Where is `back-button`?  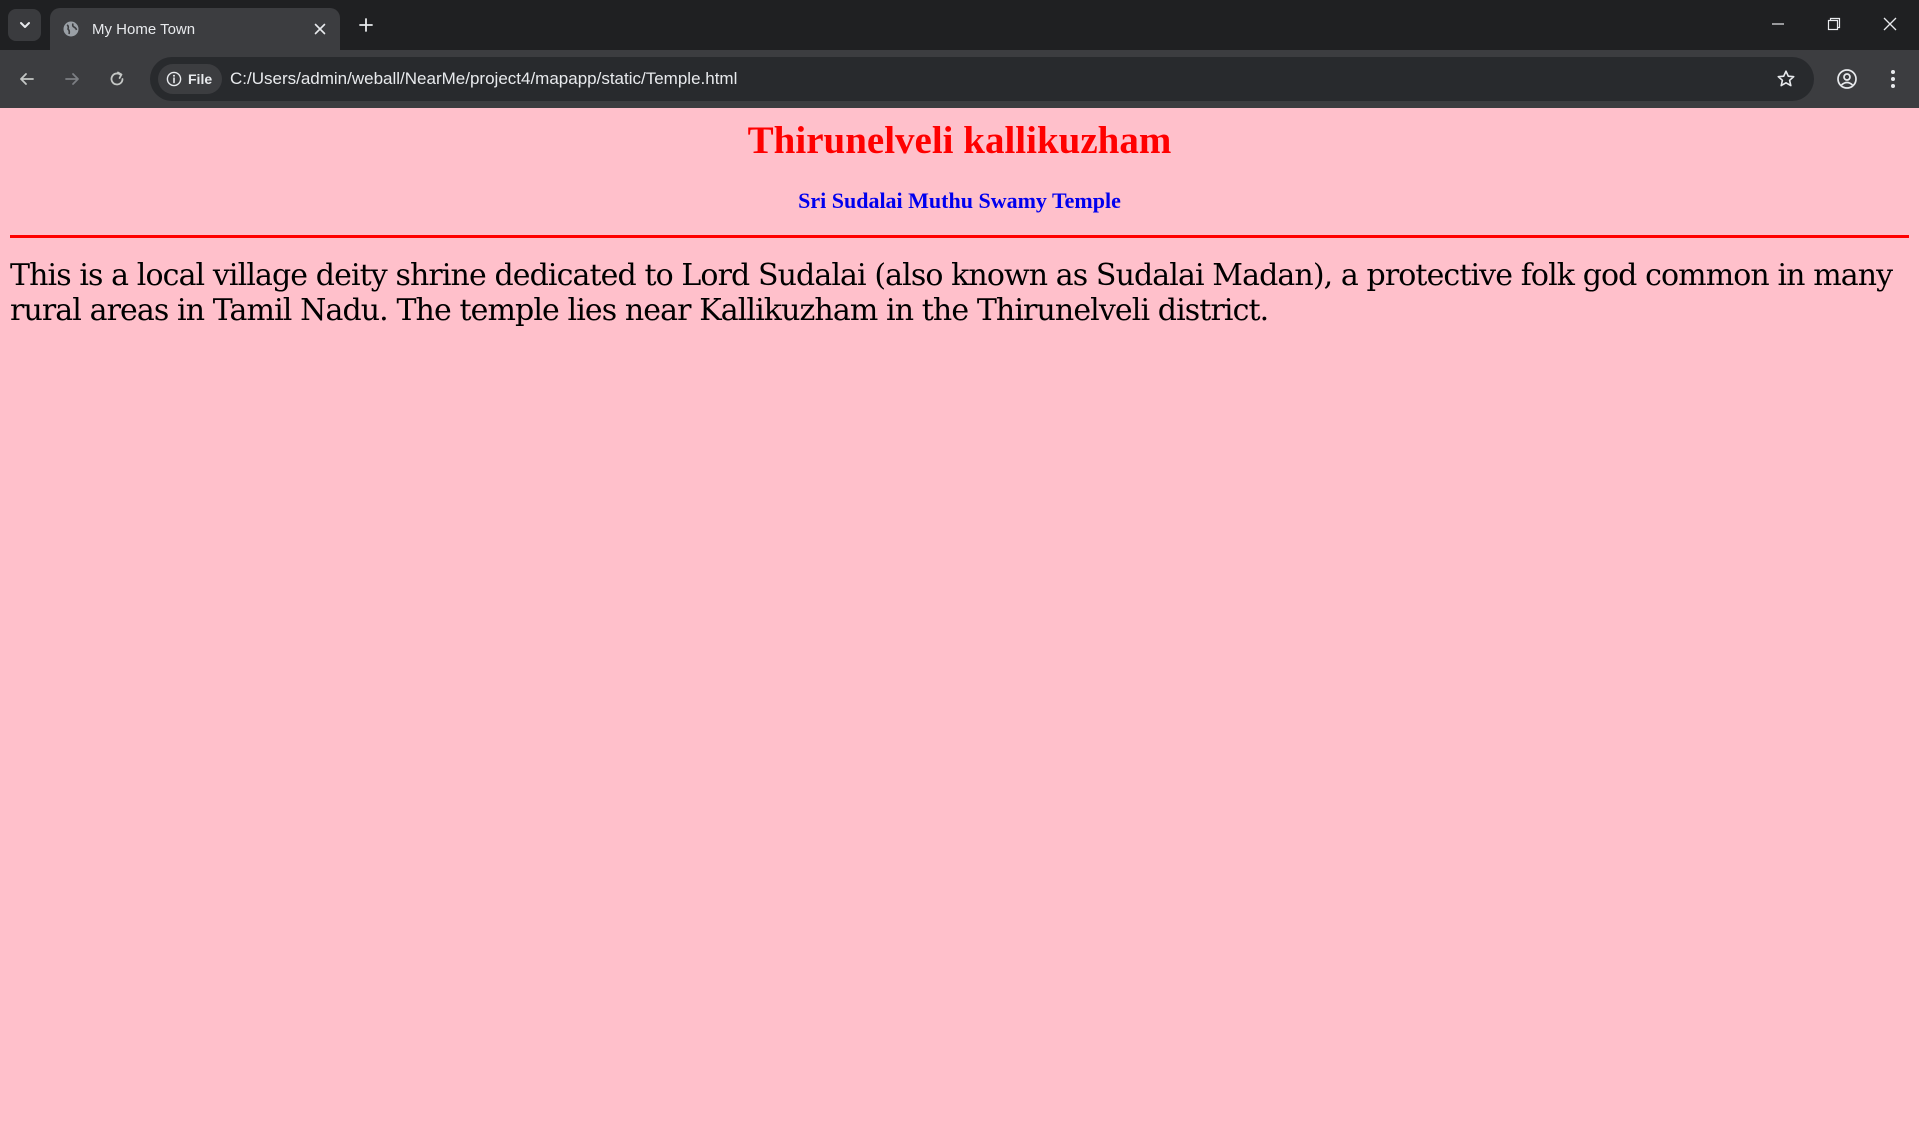 back-button is located at coordinates (27, 79).